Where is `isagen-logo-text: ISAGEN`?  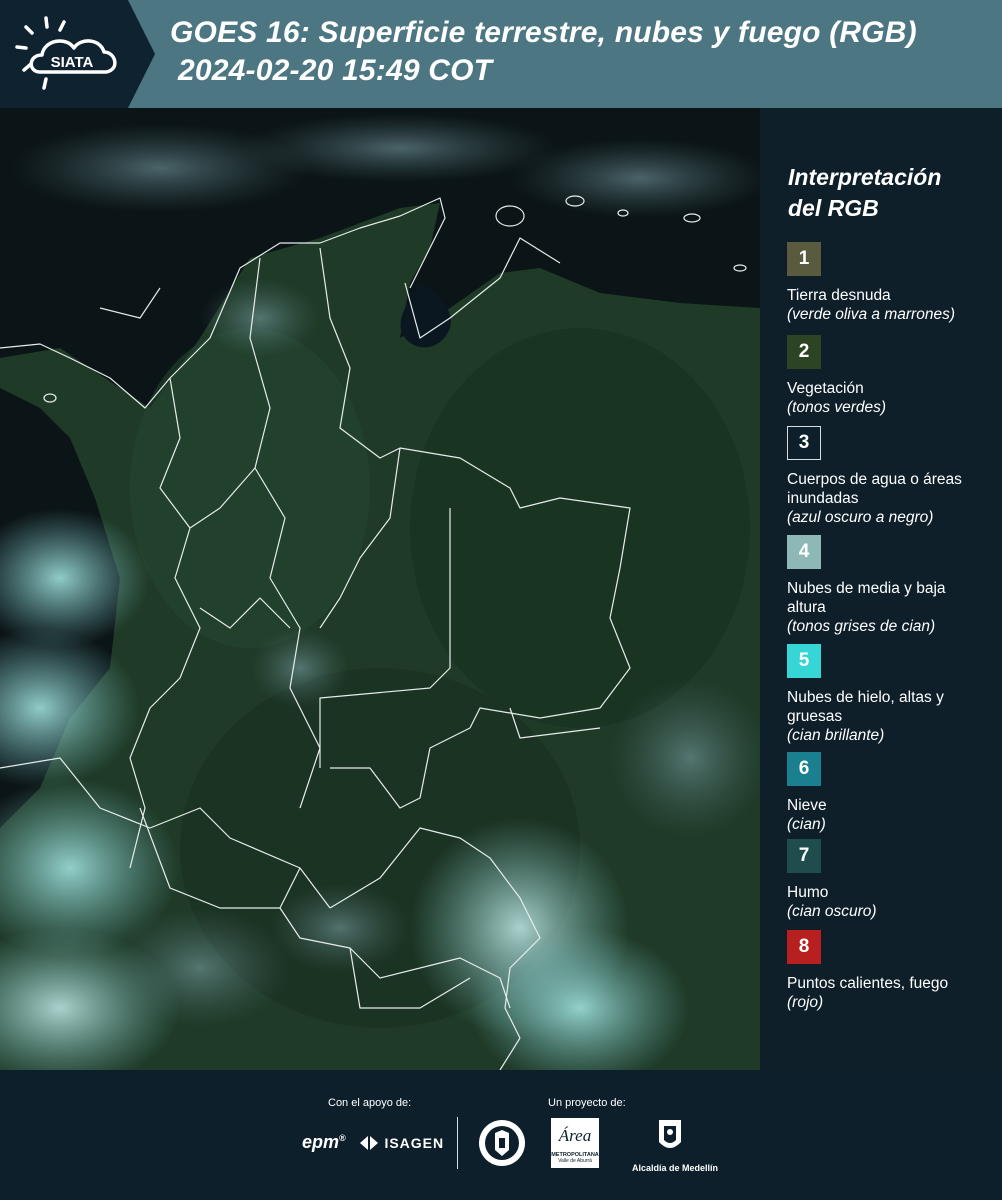
isagen-logo-text: ISAGEN is located at coordinates (414, 1143).